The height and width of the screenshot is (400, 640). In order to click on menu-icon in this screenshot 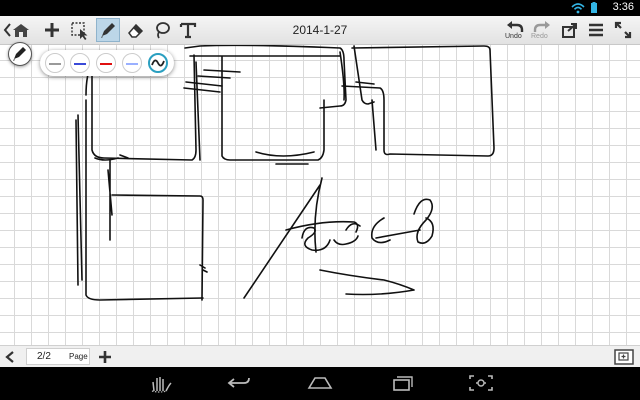, I will do `click(596, 30)`.